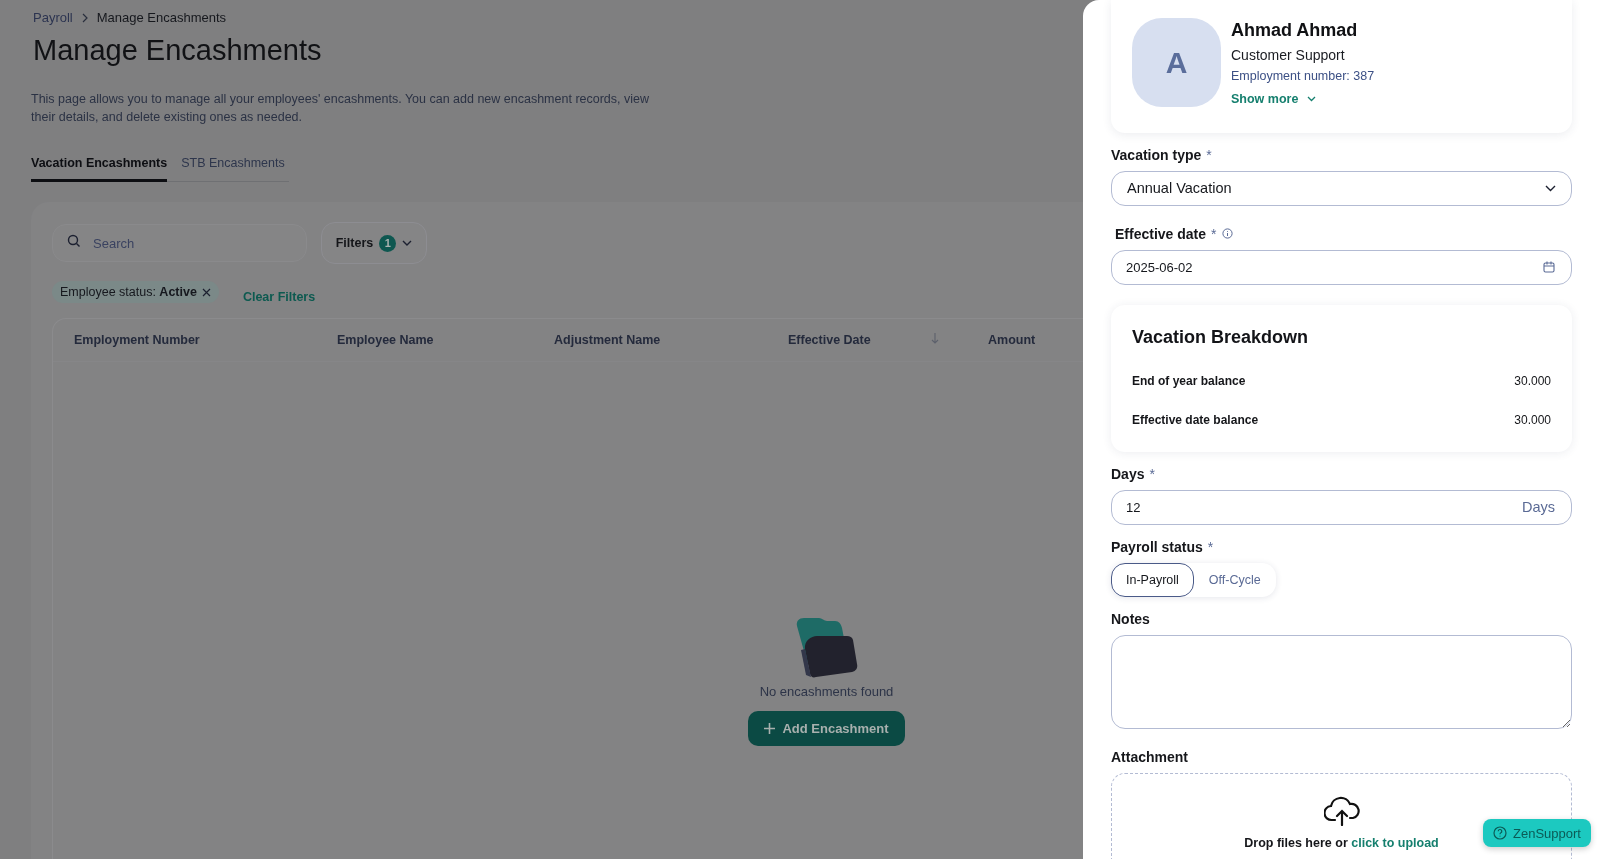 The width and height of the screenshot is (1600, 859). Describe the element at coordinates (1341, 681) in the screenshot. I see `notes-field` at that location.